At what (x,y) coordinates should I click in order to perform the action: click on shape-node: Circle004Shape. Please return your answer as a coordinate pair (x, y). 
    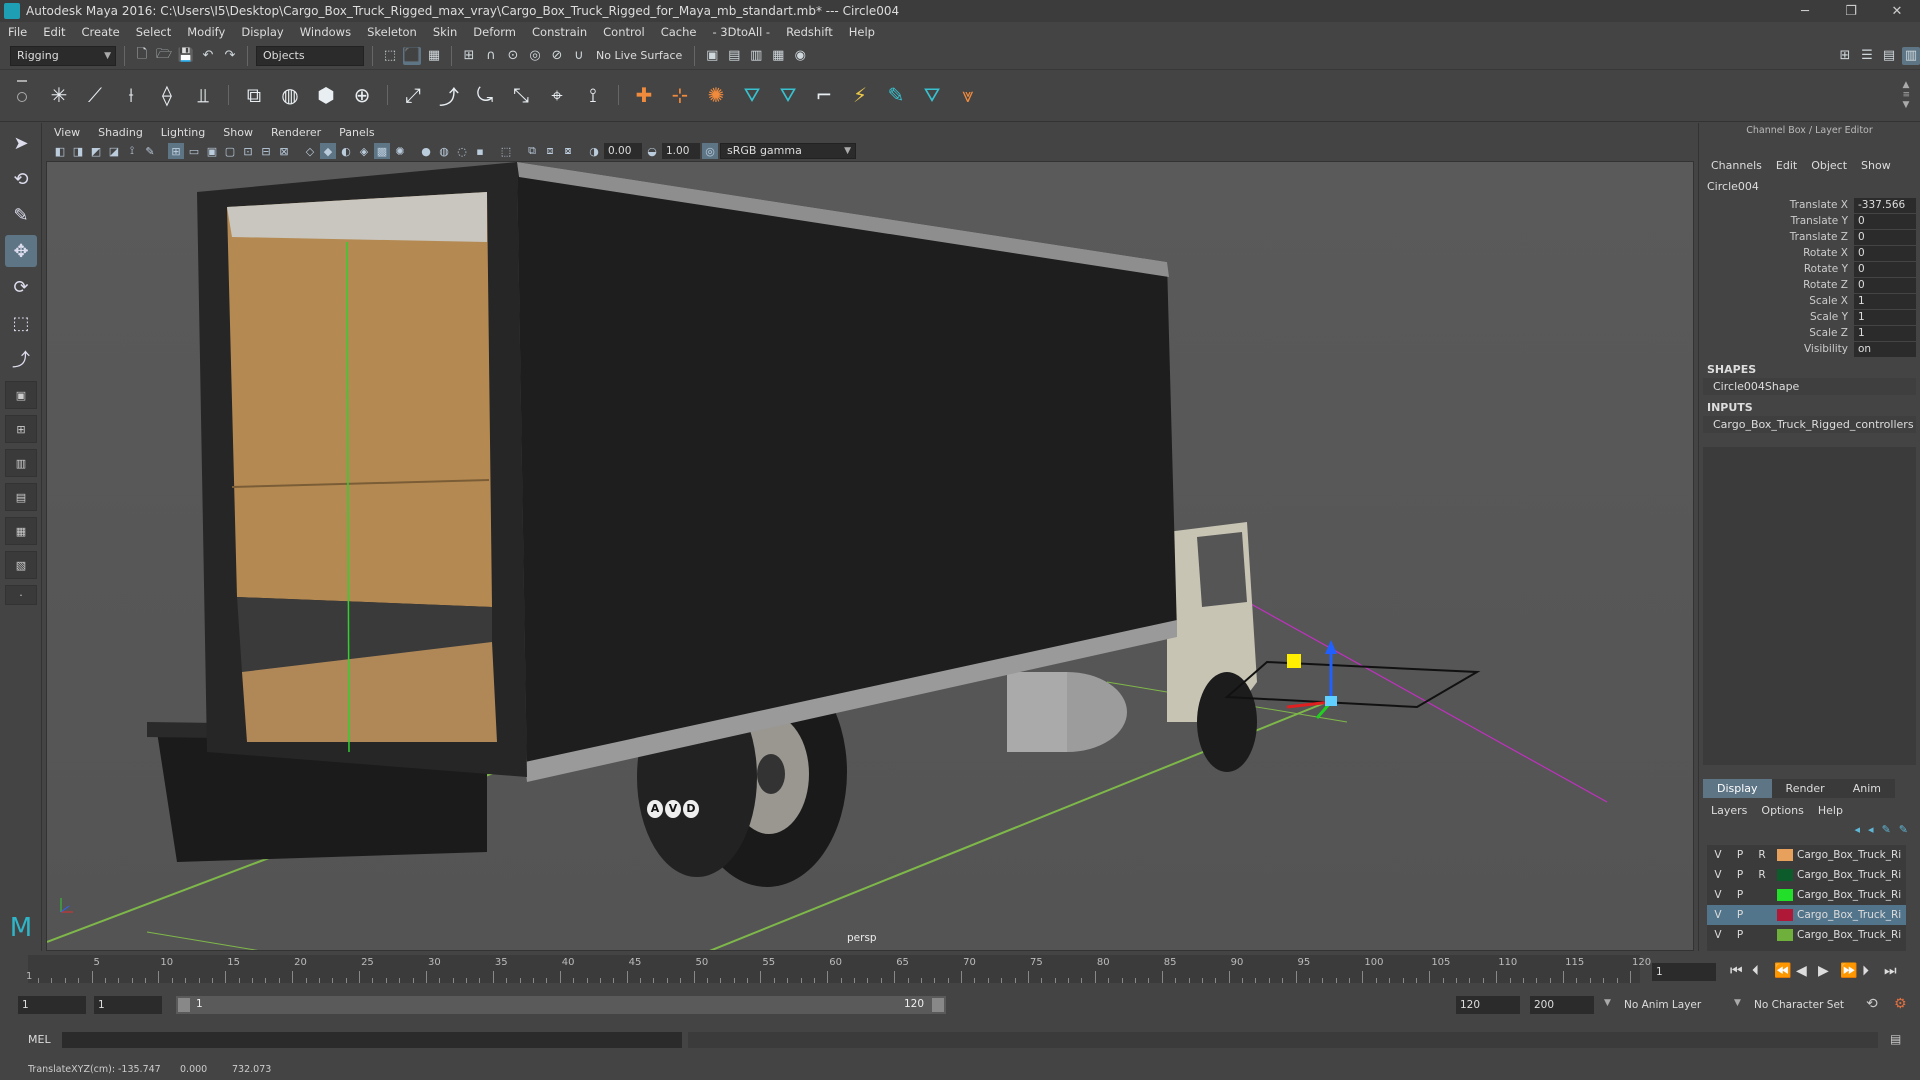
    Looking at the image, I should click on (1809, 386).